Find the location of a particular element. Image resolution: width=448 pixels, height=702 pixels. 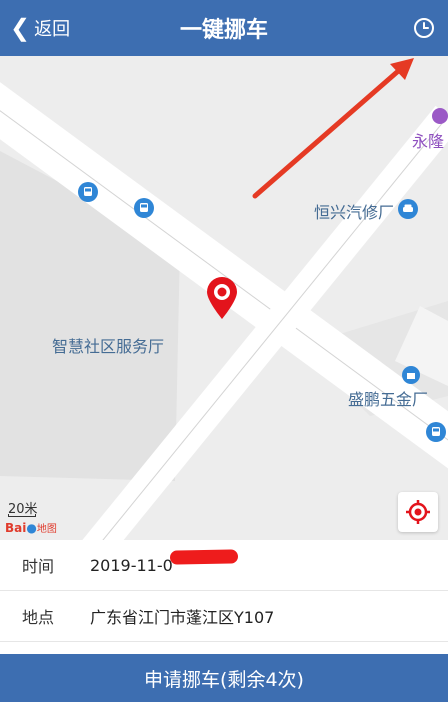

locate-button is located at coordinates (418, 512).